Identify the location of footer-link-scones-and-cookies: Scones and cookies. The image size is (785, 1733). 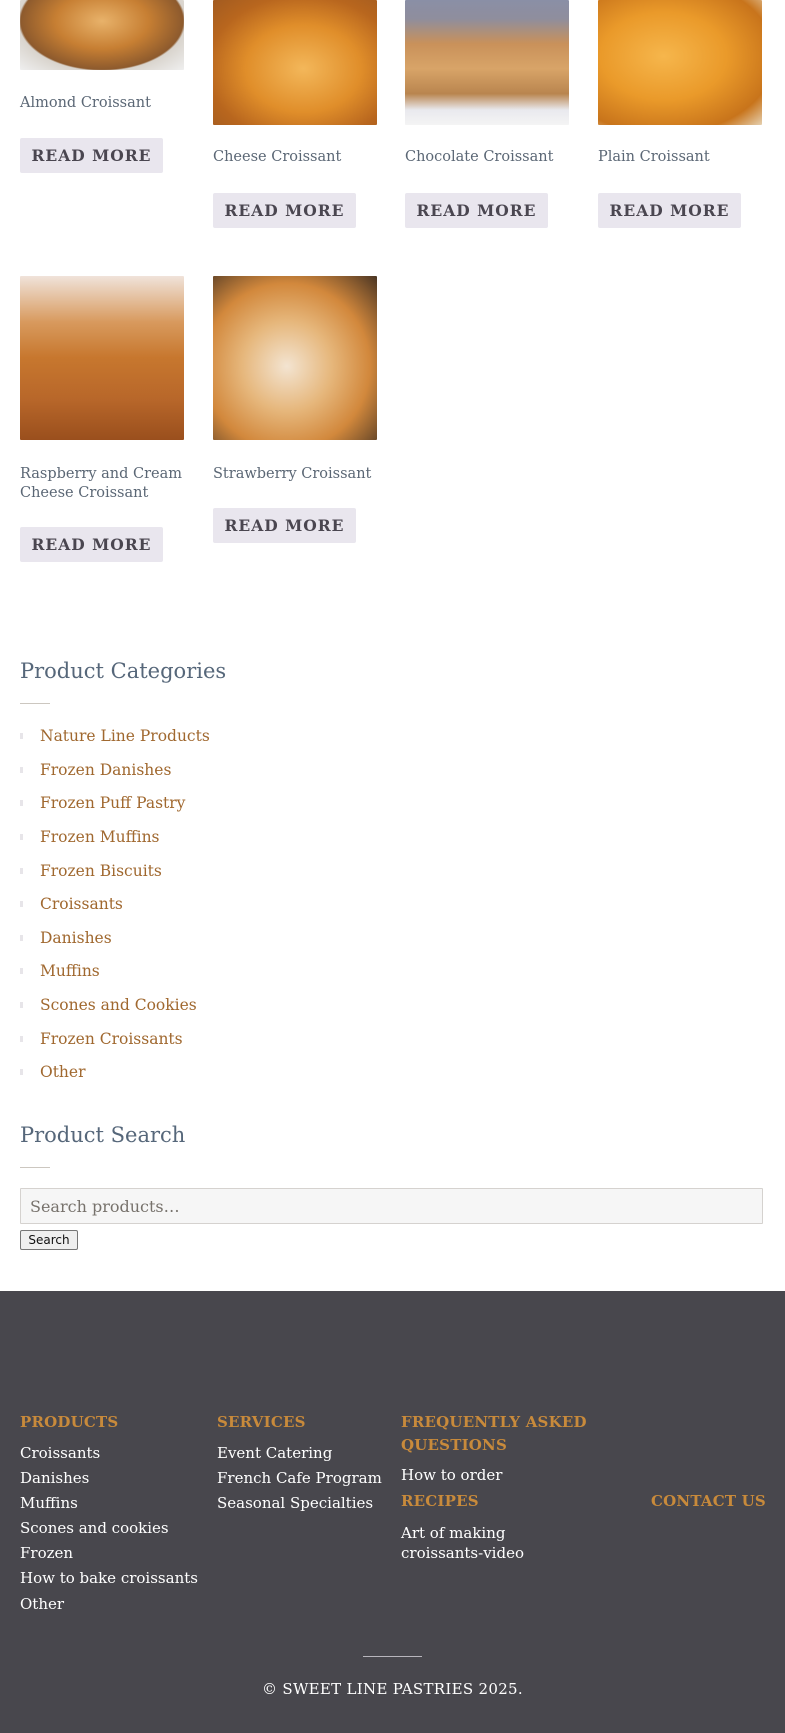
(94, 1528).